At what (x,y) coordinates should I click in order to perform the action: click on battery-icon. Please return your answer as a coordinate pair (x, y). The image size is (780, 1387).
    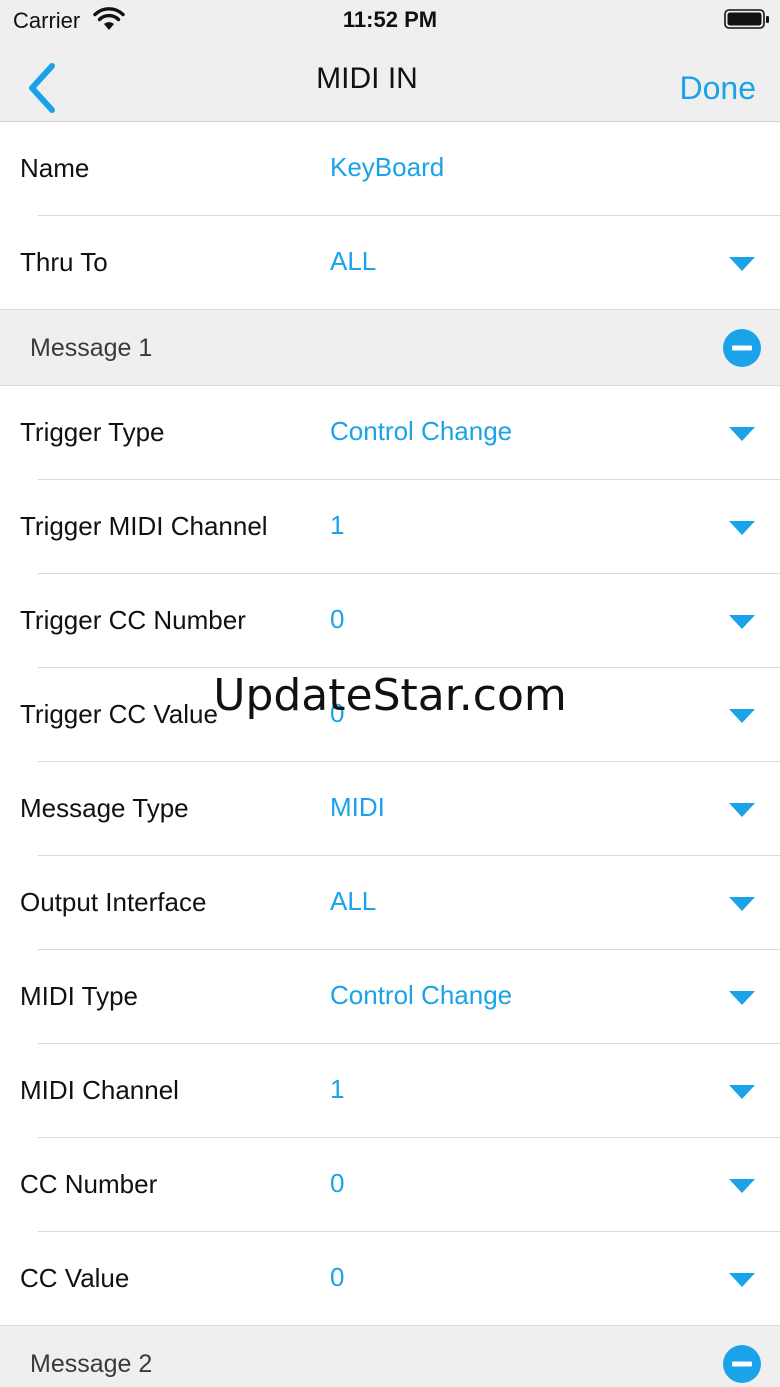
    Looking at the image, I should click on (746, 19).